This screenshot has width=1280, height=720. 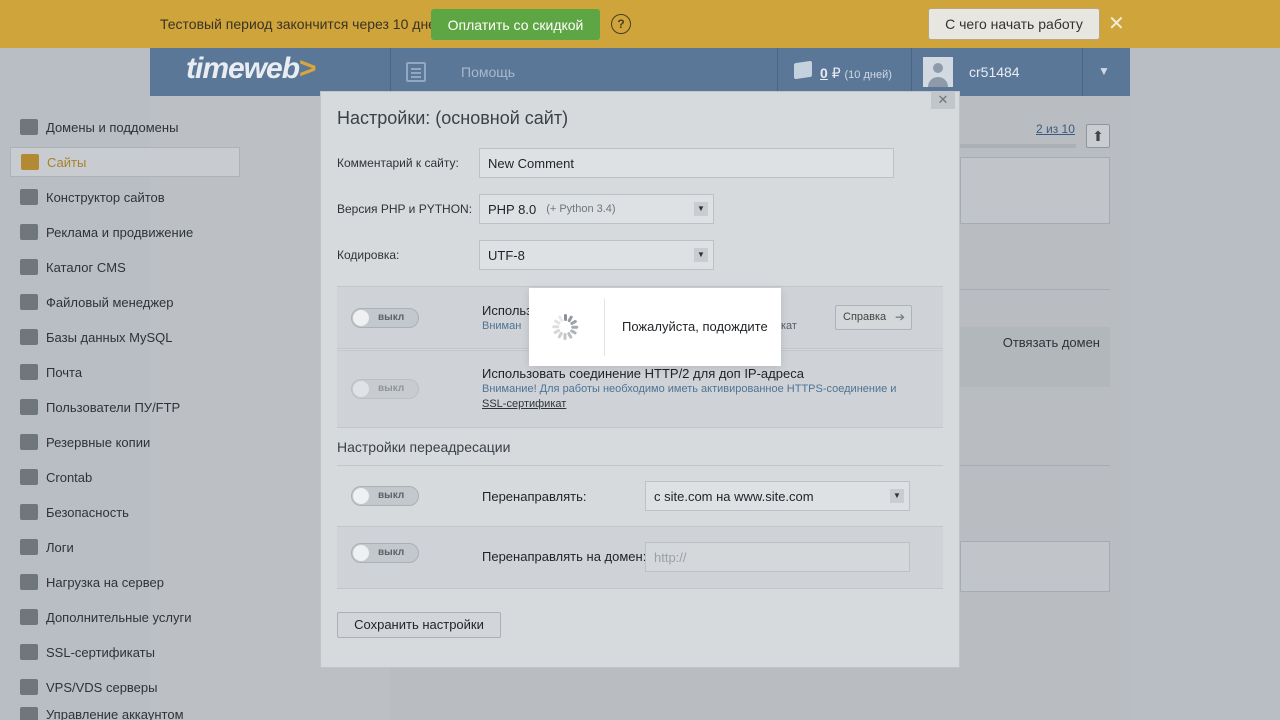 What do you see at coordinates (621, 24) in the screenshot?
I see `help-icon: ?` at bounding box center [621, 24].